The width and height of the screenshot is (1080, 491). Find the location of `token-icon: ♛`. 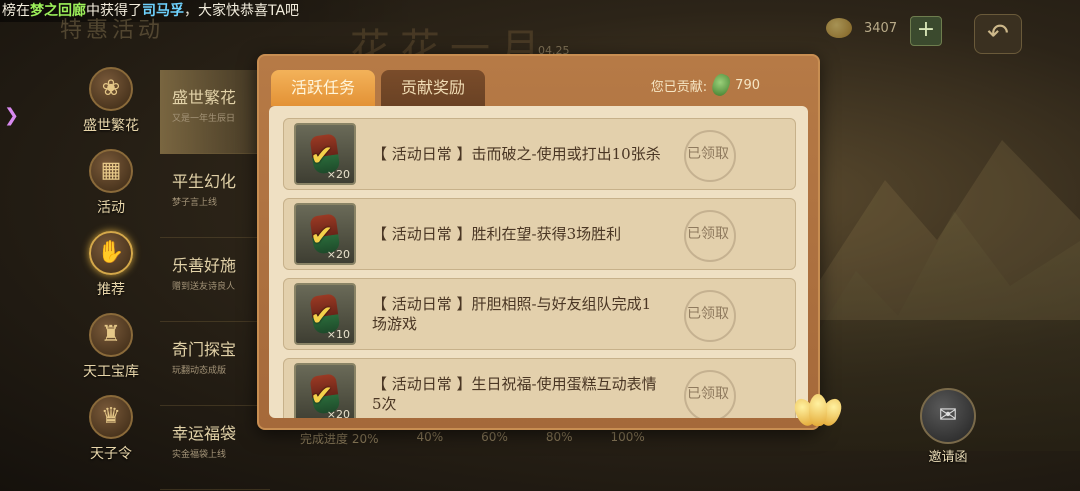

token-icon: ♛ is located at coordinates (111, 417).